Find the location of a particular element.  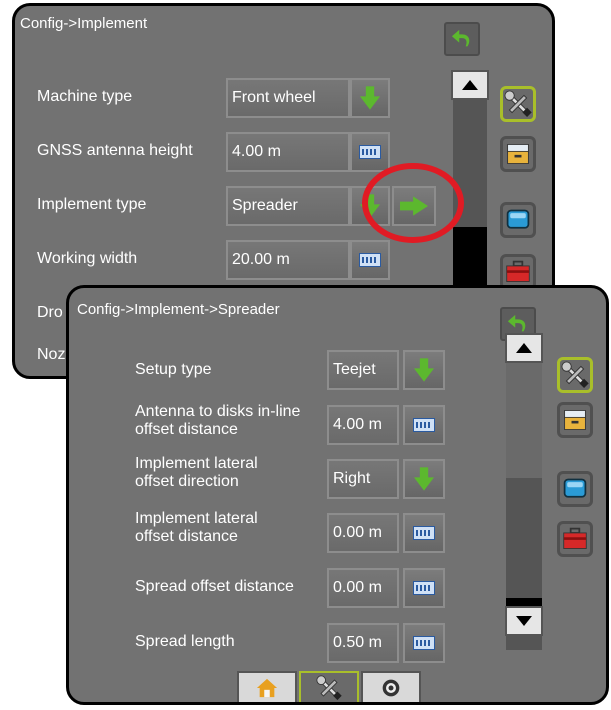

working-width-keyboard is located at coordinates (370, 260).